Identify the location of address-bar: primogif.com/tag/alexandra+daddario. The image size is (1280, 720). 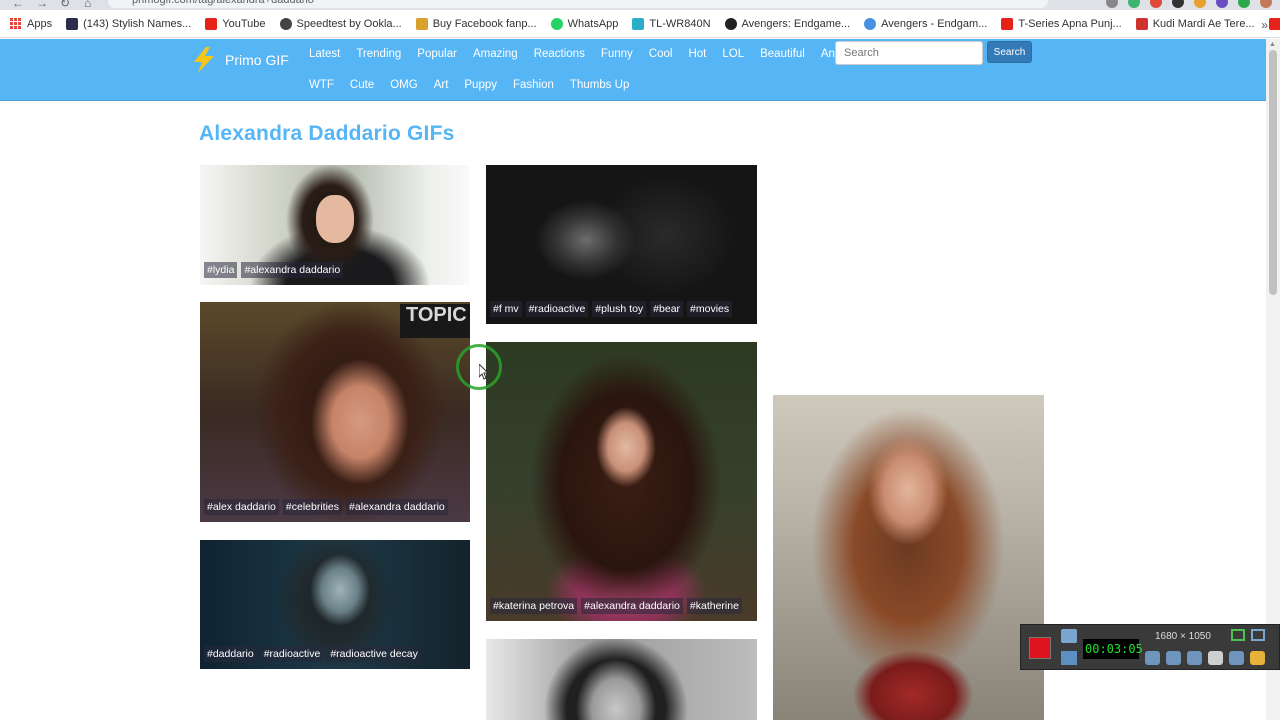
(578, 4).